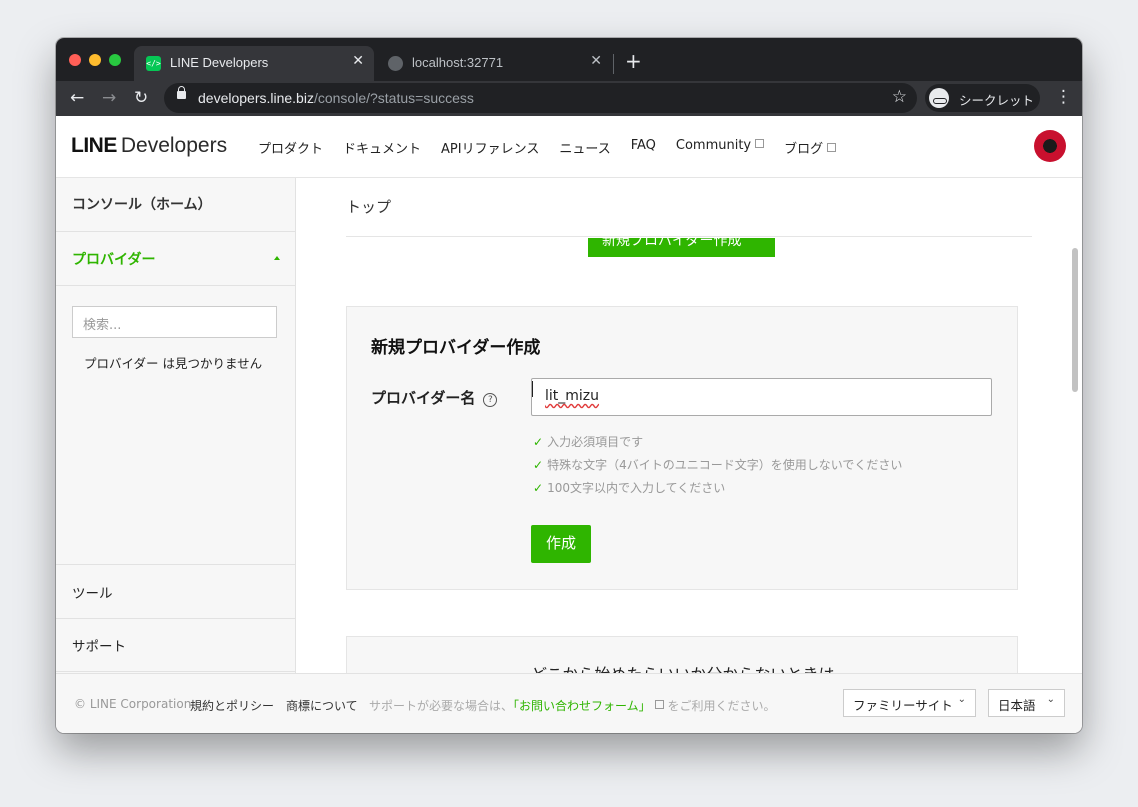  Describe the element at coordinates (322, 705) in the screenshot. I see `trademark-link: 商標について` at that location.